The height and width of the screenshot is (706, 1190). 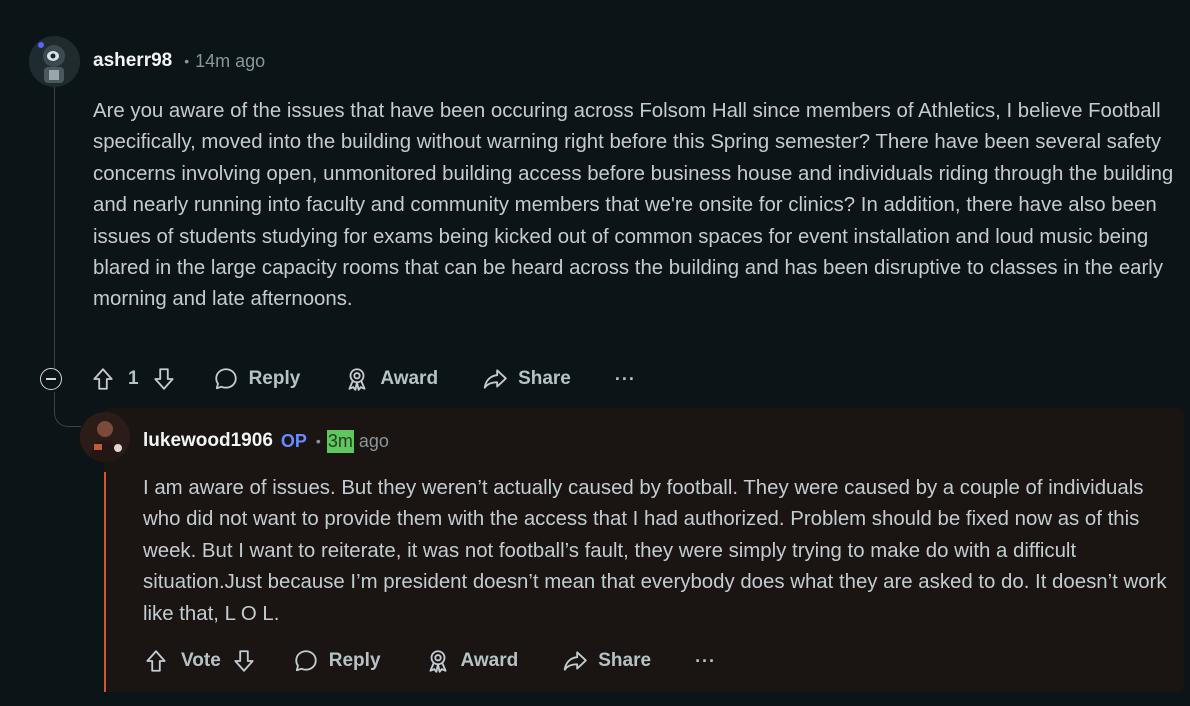 I want to click on thread-connector, so click(x=67, y=409).